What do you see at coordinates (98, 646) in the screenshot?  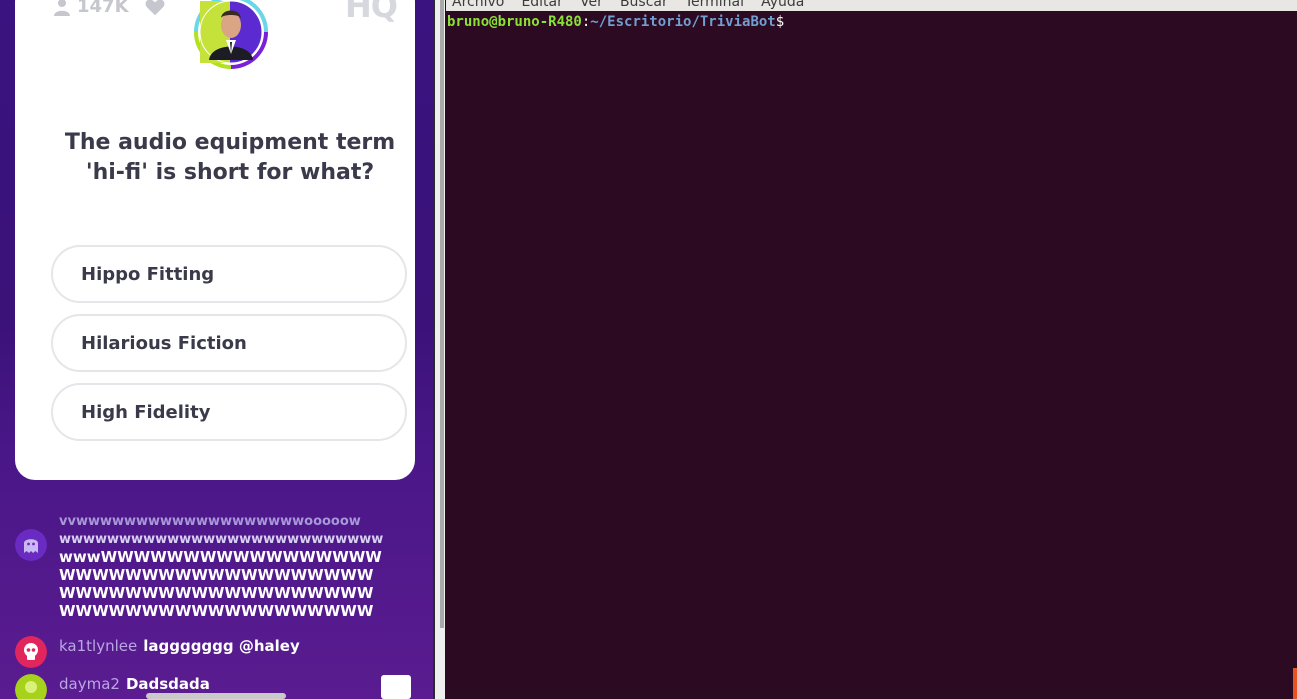 I see `chat-username: ka1tlynlee` at bounding box center [98, 646].